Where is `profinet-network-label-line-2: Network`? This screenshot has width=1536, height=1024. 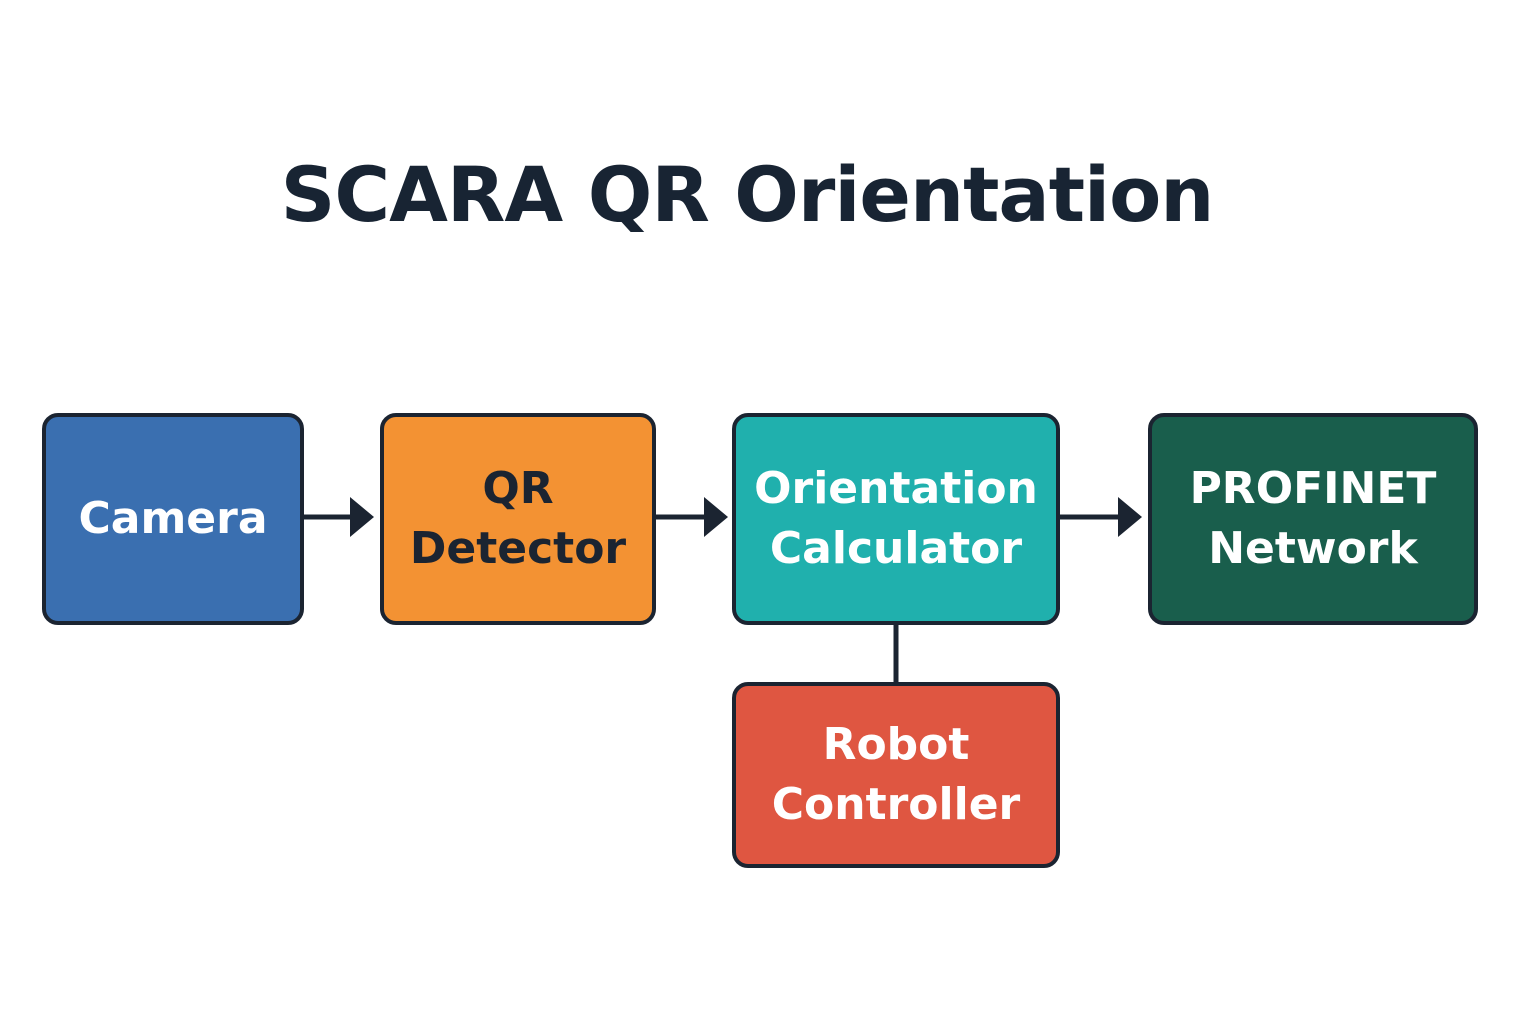 profinet-network-label-line-2: Network is located at coordinates (1313, 548).